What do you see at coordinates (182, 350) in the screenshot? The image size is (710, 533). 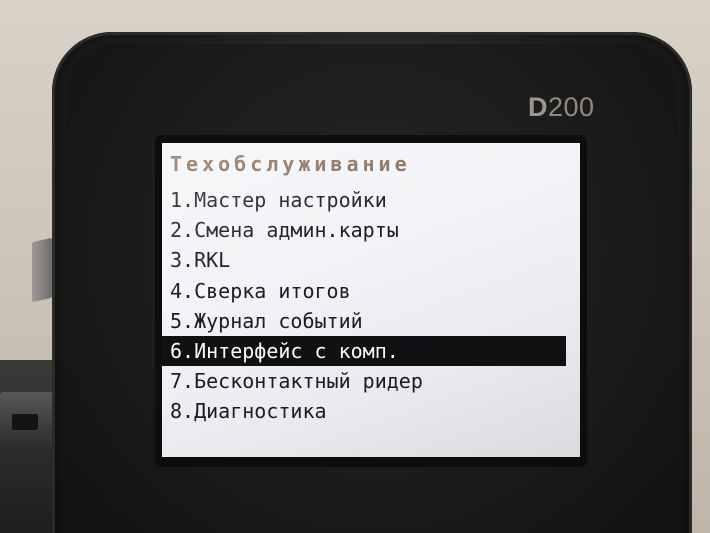 I see `menu-item-number: 6.` at bounding box center [182, 350].